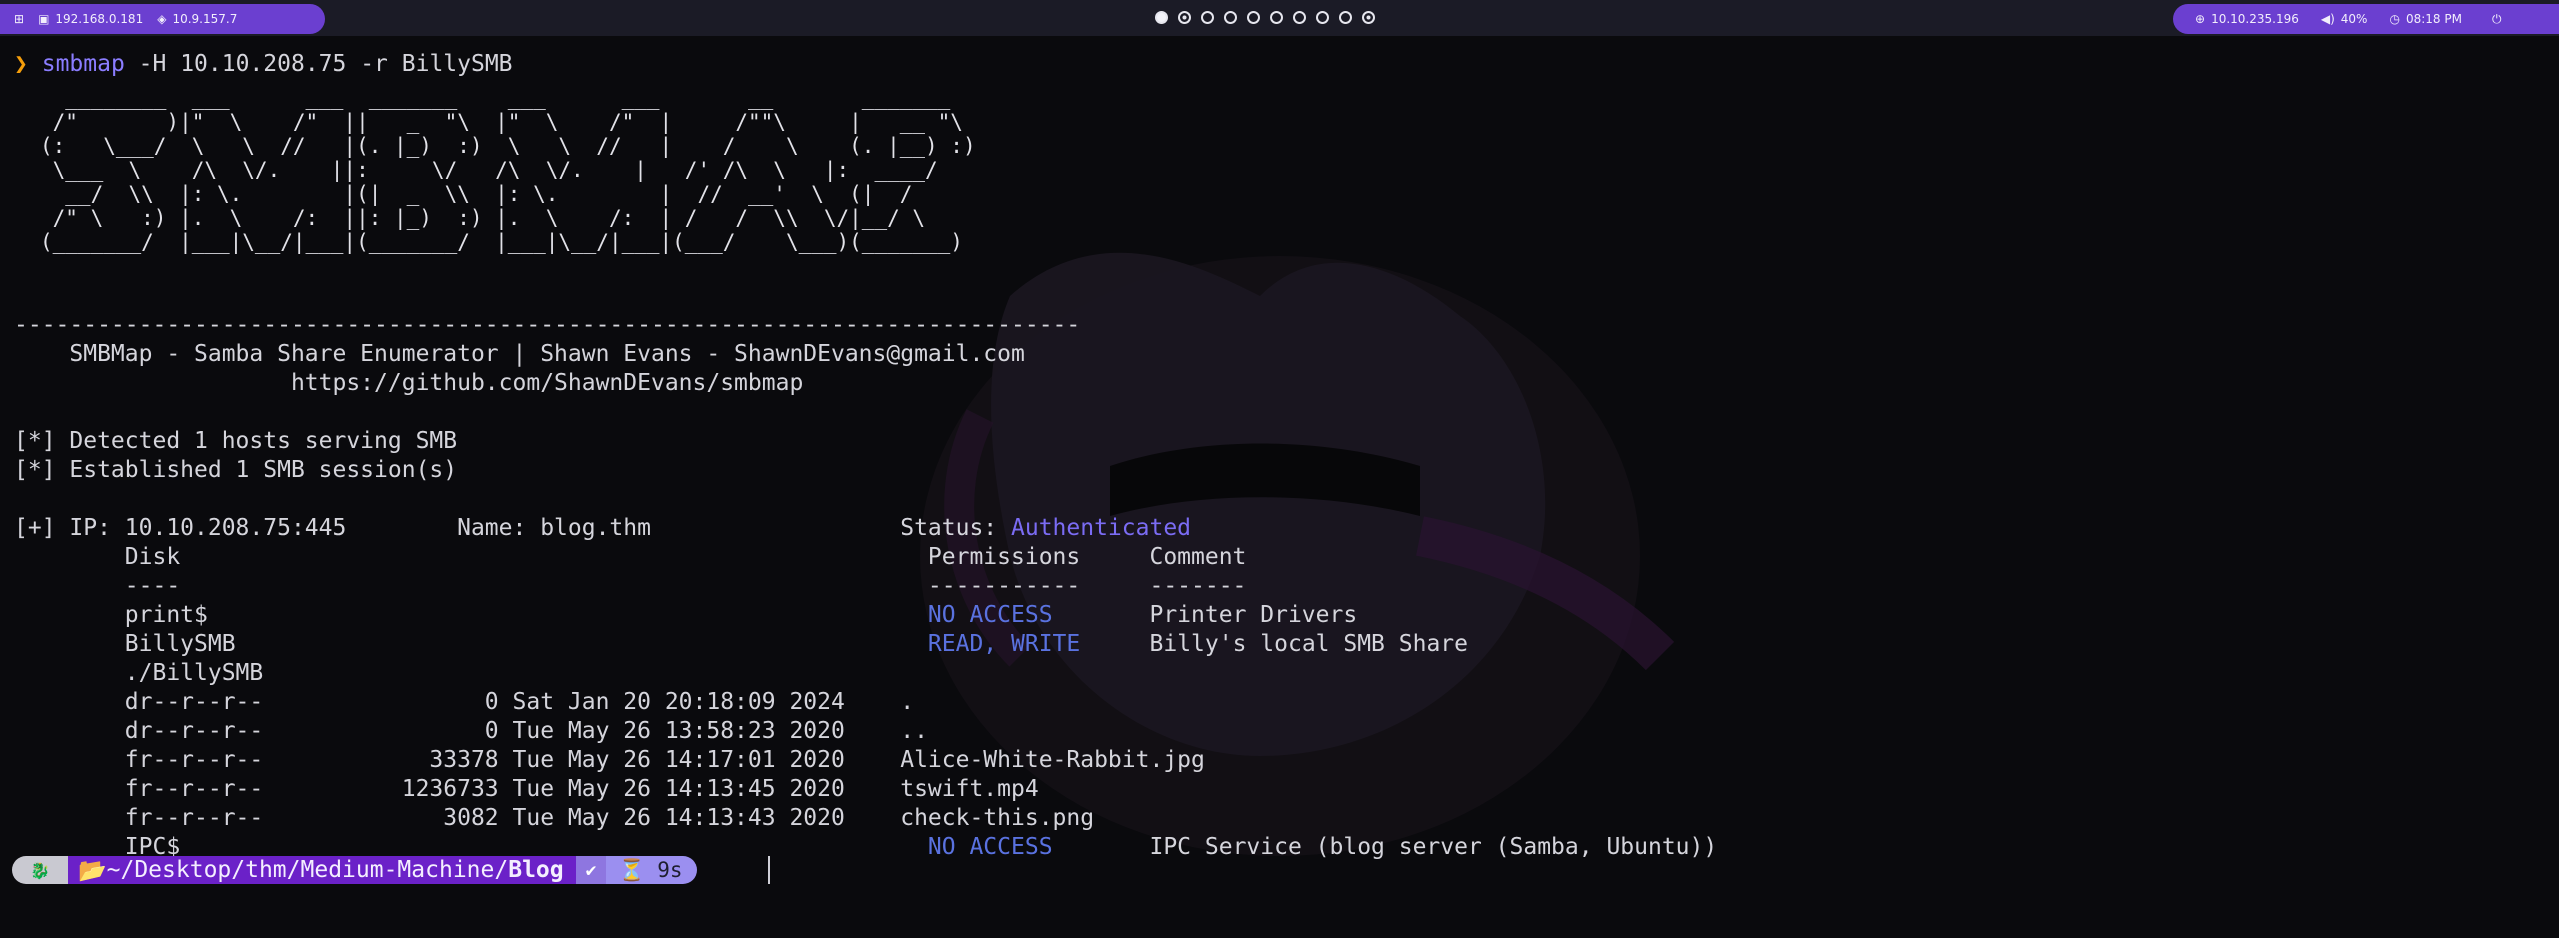 The height and width of the screenshot is (938, 2559). What do you see at coordinates (409, 383) in the screenshot?
I see `banner-url: https://github.com/ShawnDEvans/smbmap` at bounding box center [409, 383].